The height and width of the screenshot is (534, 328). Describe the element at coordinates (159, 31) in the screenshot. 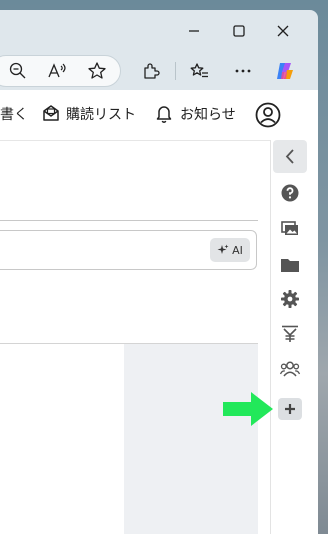

I see `window-titlebar` at that location.